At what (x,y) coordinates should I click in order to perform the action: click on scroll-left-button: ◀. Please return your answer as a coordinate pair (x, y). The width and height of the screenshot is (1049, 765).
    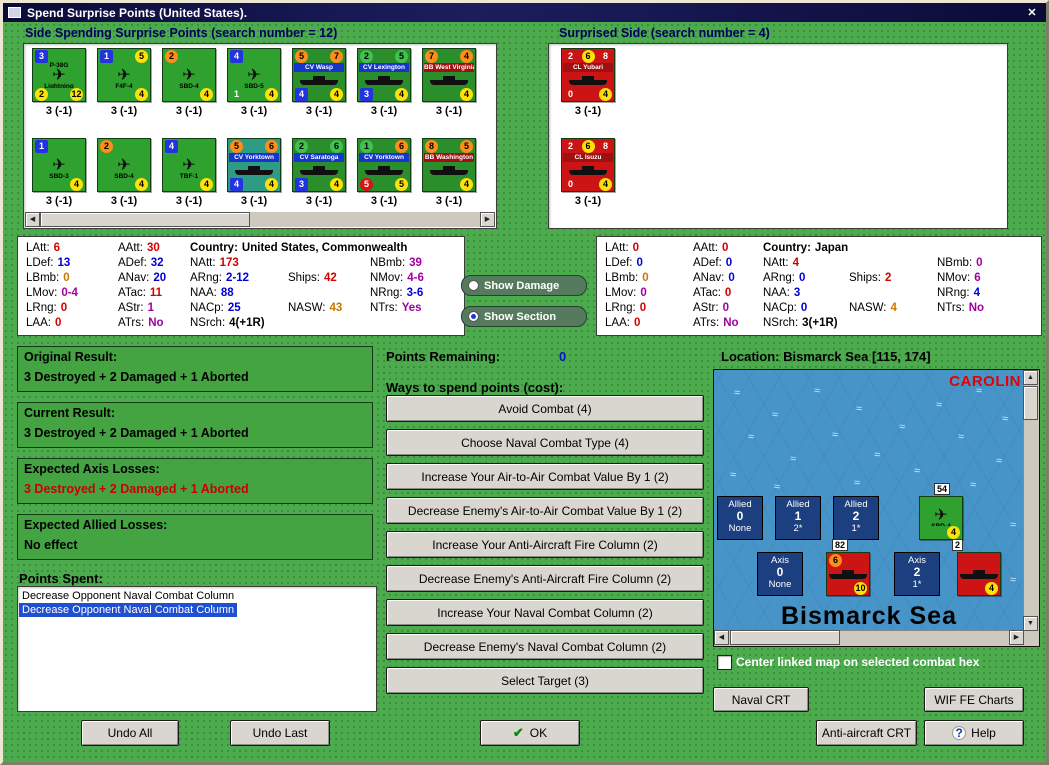
    Looking at the image, I should click on (32, 219).